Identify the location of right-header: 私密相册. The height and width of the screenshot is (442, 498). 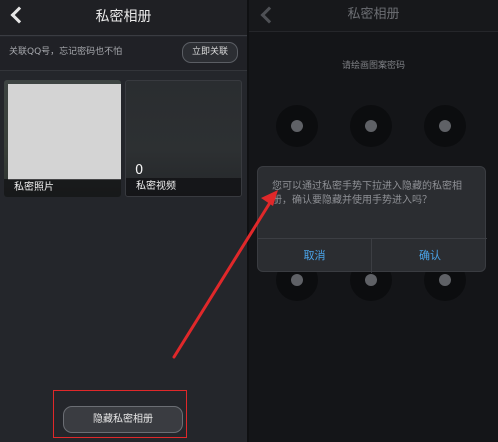
(373, 16).